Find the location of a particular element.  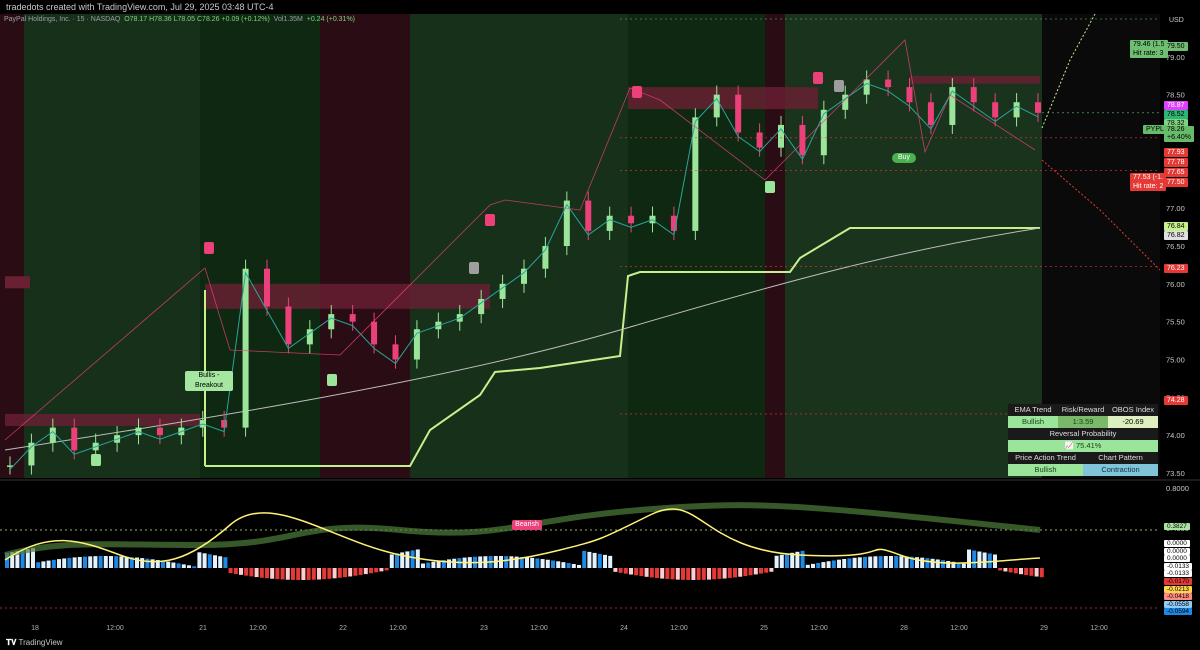

obos-header: OBOS Index is located at coordinates (1133, 409).